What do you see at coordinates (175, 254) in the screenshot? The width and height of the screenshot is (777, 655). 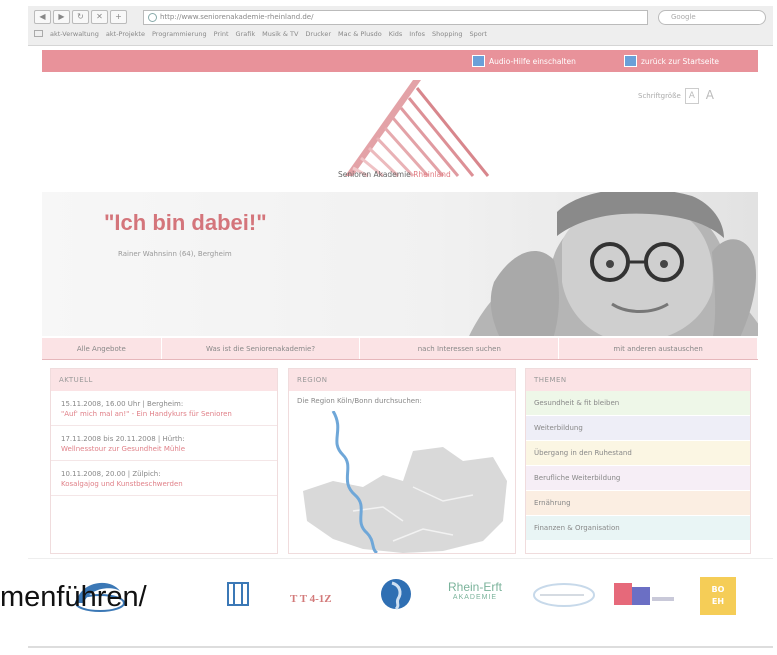 I see `hero-subline: Rainer Wahnsinn (64), Bergheim` at bounding box center [175, 254].